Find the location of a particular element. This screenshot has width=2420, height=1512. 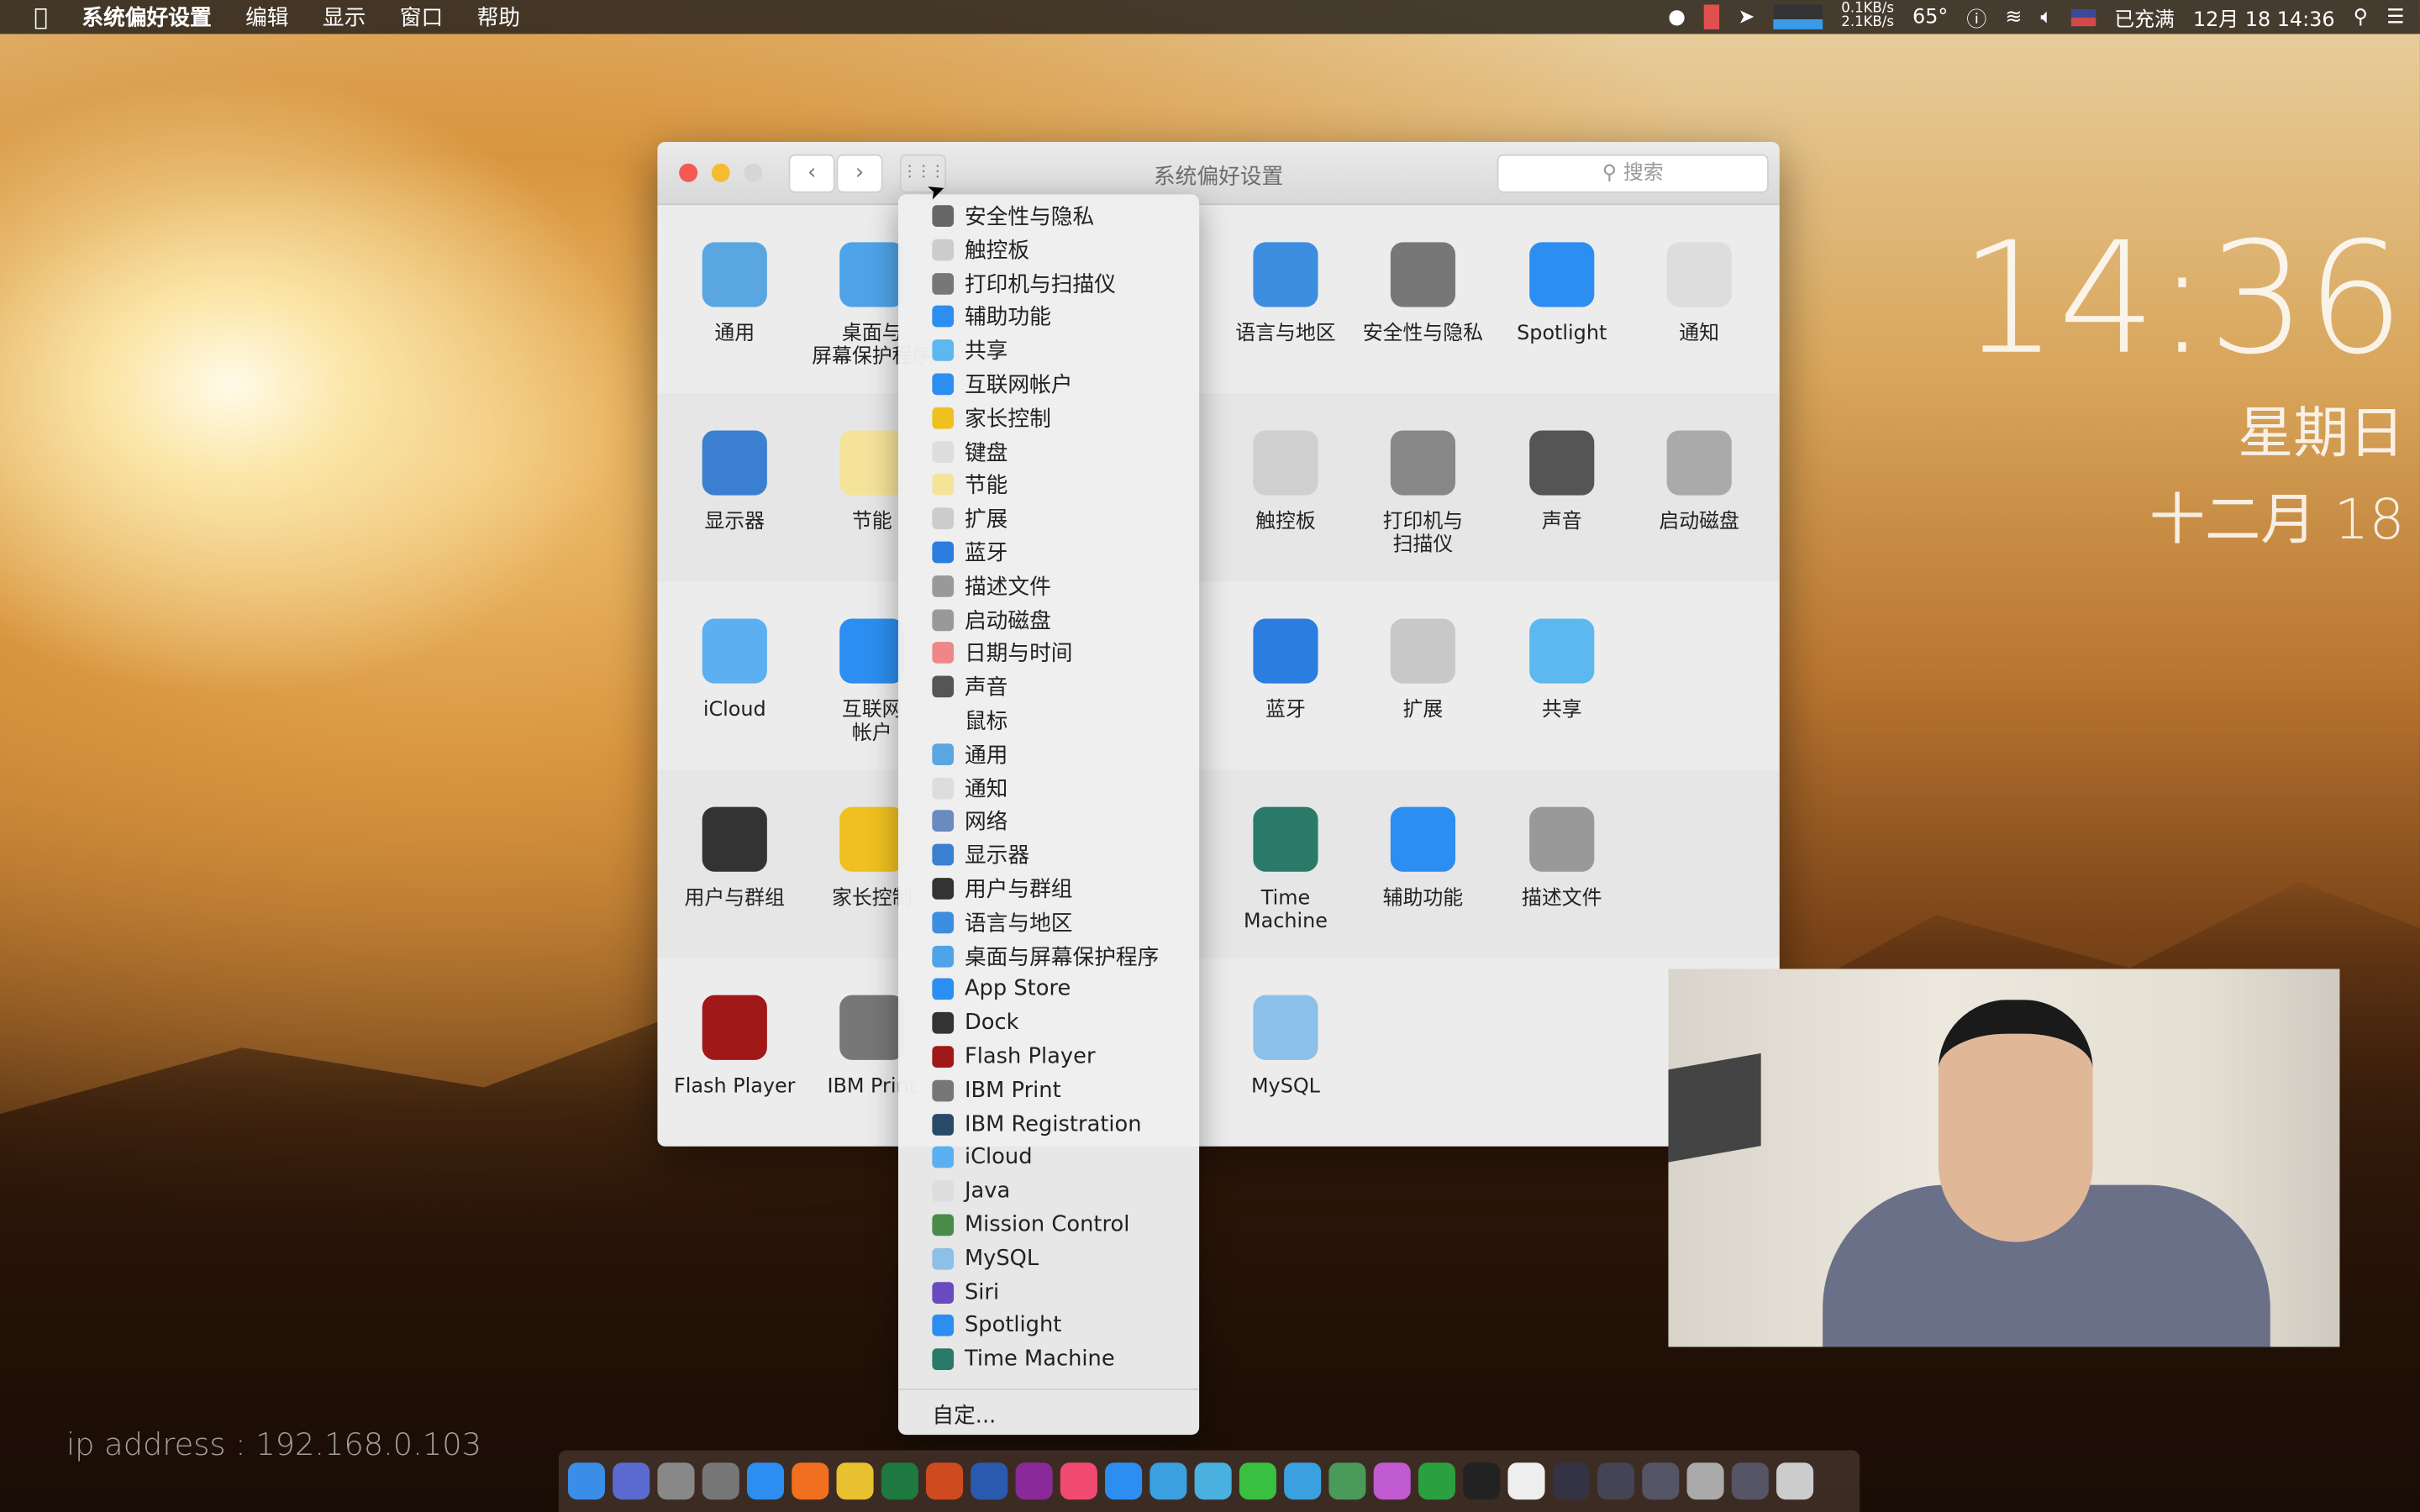

volume-icon: 🔈︎ is located at coordinates (2046, 17).